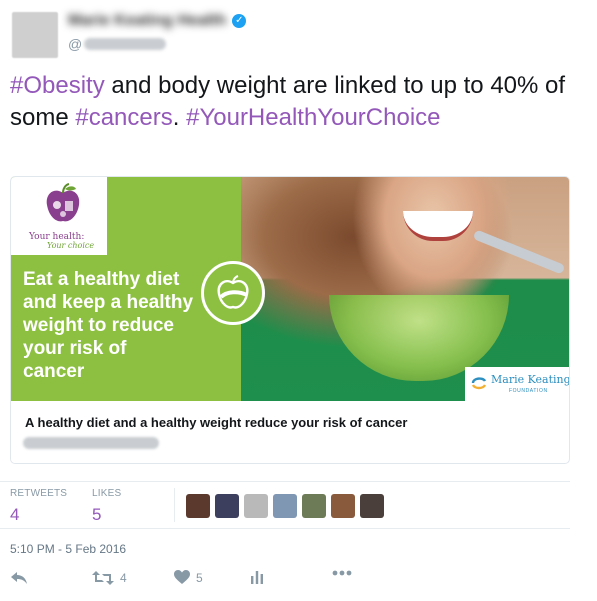 The image size is (597, 601). I want to click on retweet-count: 4, so click(123, 578).